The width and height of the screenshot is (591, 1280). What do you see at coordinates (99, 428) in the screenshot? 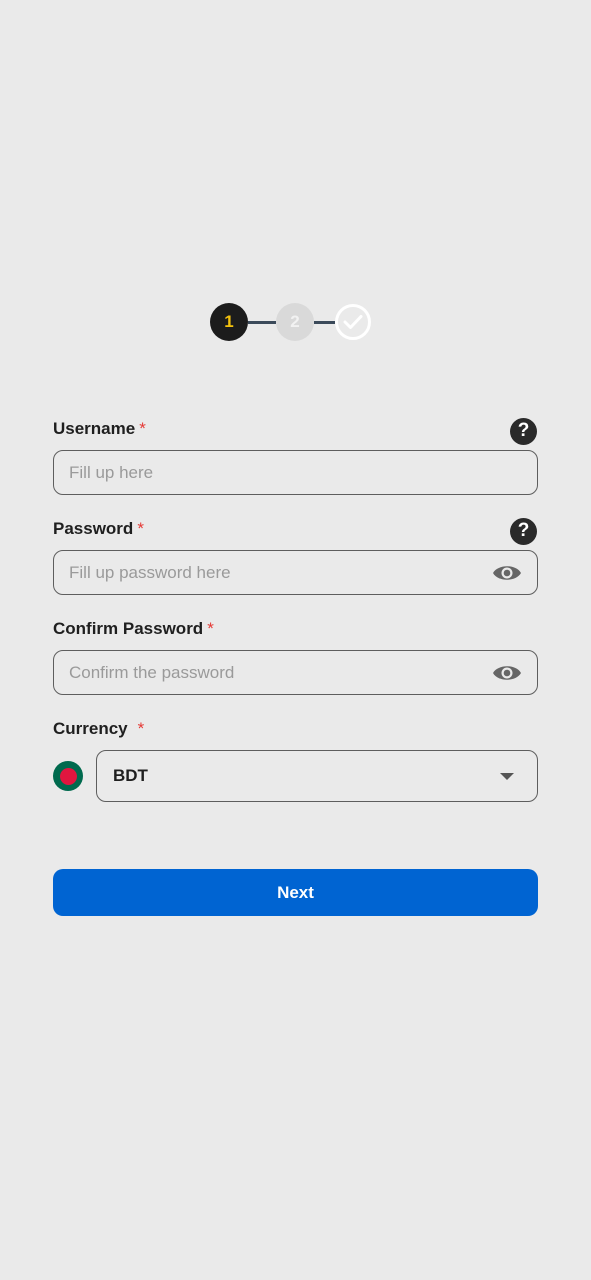
I see `username-label: Username *` at bounding box center [99, 428].